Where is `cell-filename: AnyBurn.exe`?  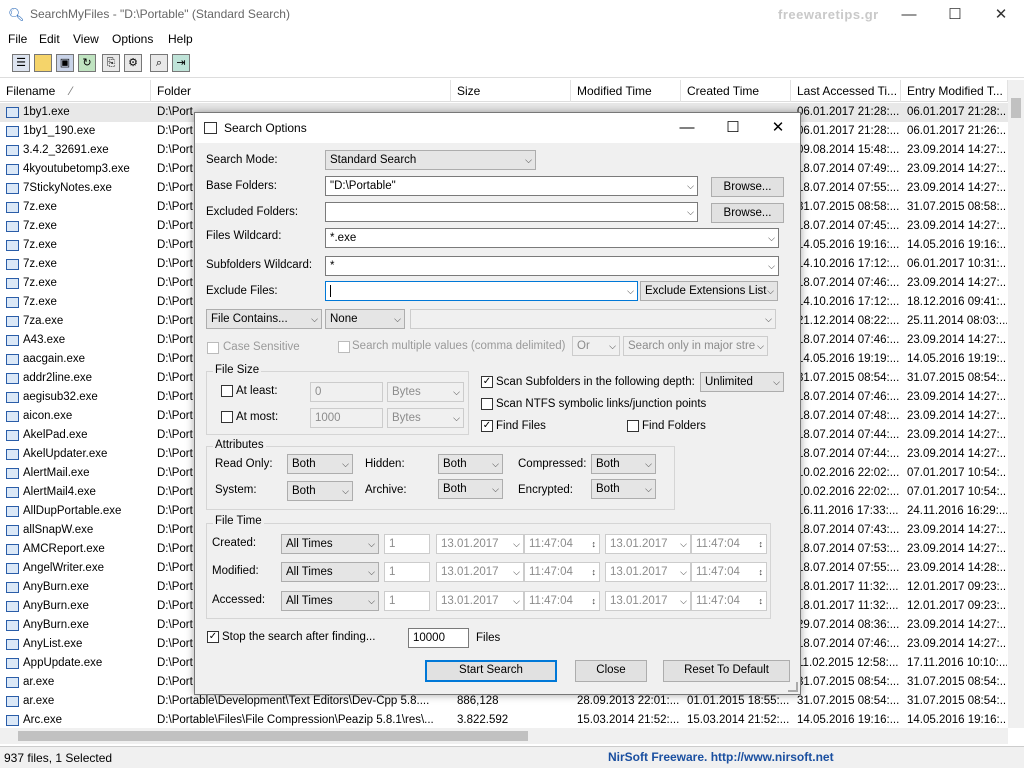
cell-filename: AnyBurn.exe is located at coordinates (56, 625).